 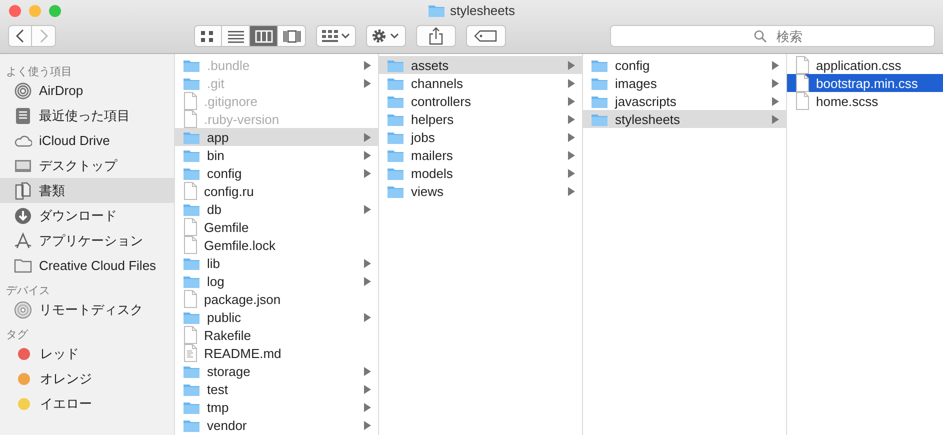 What do you see at coordinates (276, 425) in the screenshot?
I see `file-row: vendor` at bounding box center [276, 425].